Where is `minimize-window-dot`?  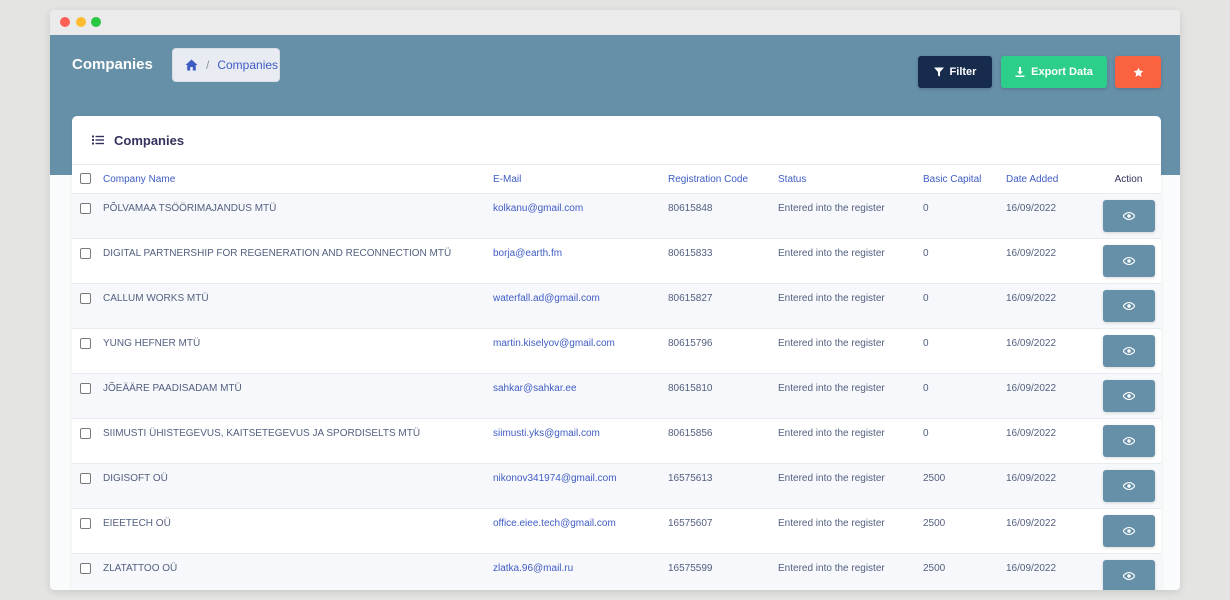
minimize-window-dot is located at coordinates (81, 22).